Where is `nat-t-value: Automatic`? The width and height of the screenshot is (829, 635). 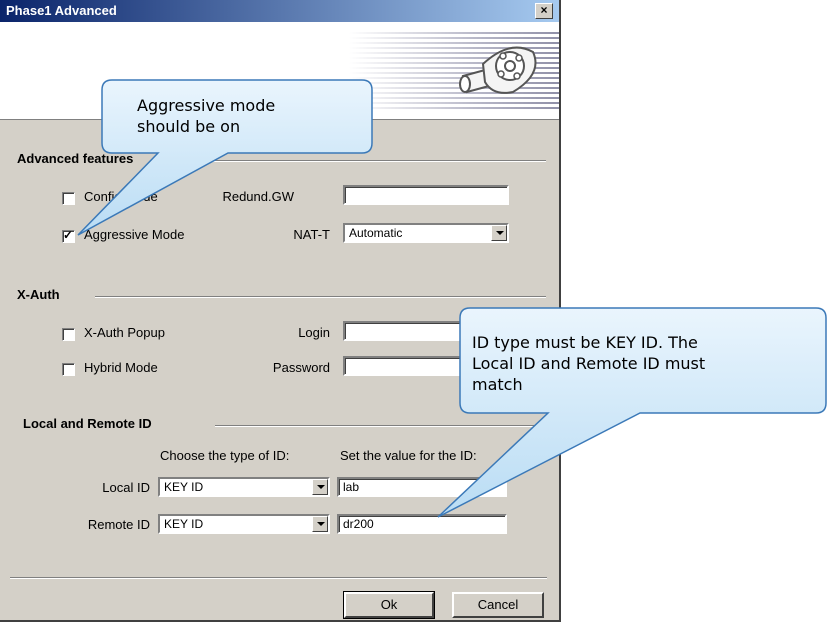
nat-t-value: Automatic is located at coordinates (376, 233).